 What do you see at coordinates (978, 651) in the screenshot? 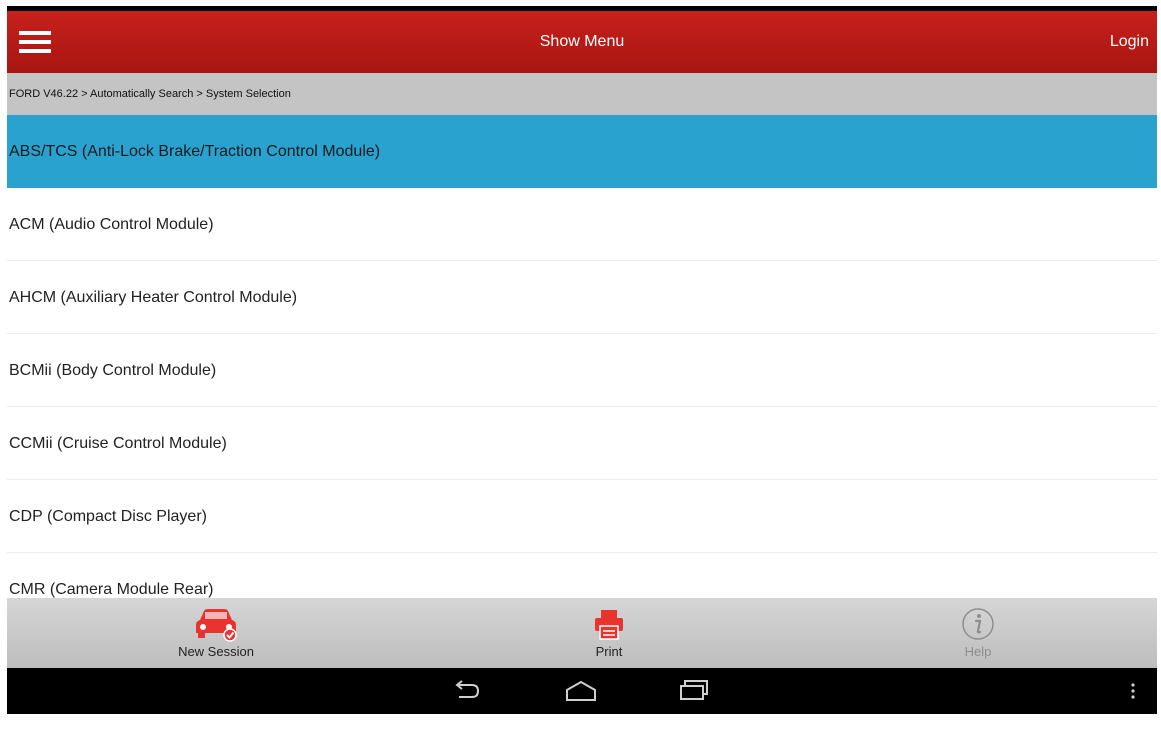
I see `help-label: Help` at bounding box center [978, 651].